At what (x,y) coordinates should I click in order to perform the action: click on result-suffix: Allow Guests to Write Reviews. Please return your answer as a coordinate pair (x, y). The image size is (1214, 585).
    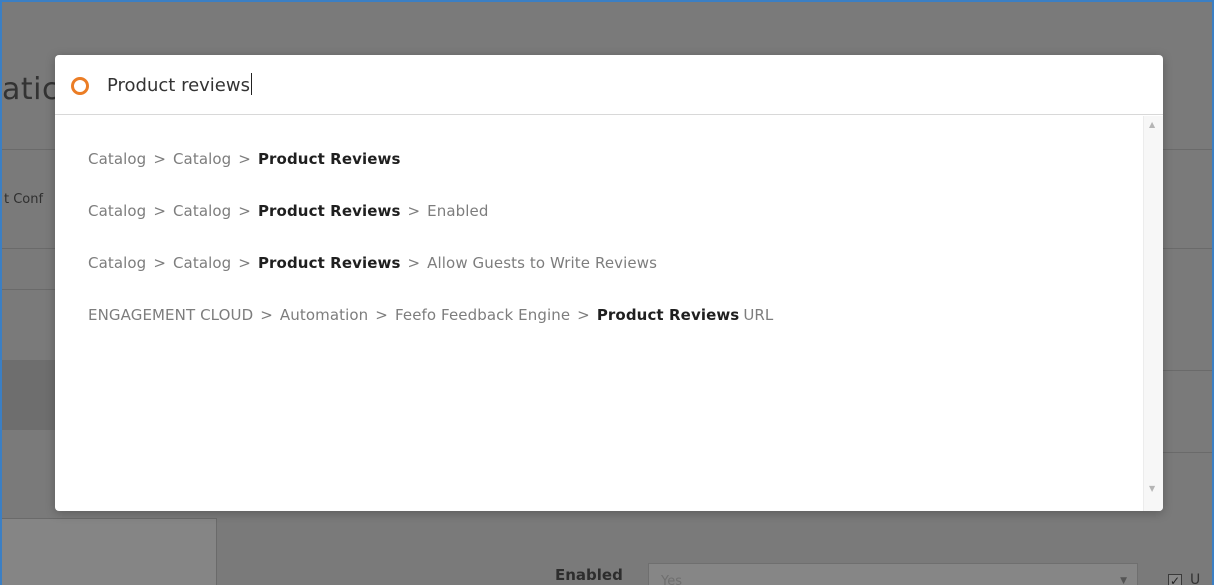
    Looking at the image, I should click on (542, 263).